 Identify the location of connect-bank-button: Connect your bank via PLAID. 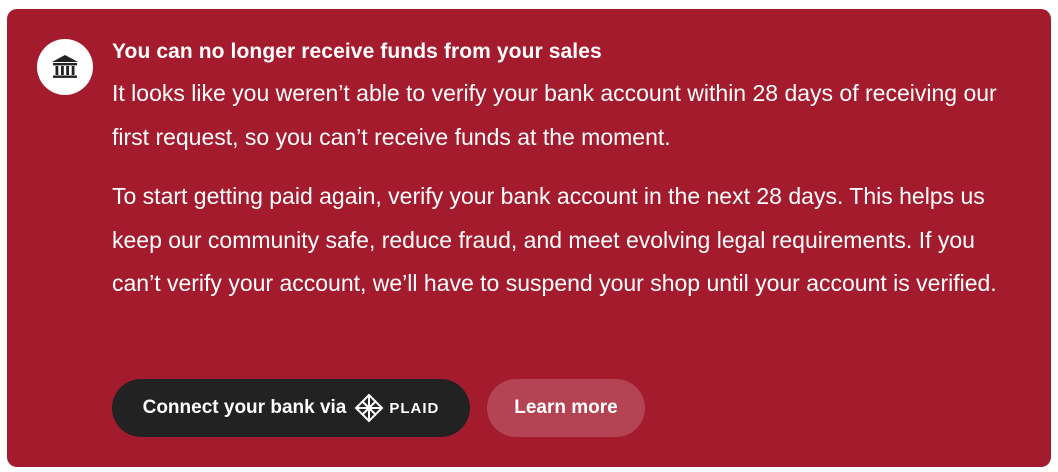
(291, 408).